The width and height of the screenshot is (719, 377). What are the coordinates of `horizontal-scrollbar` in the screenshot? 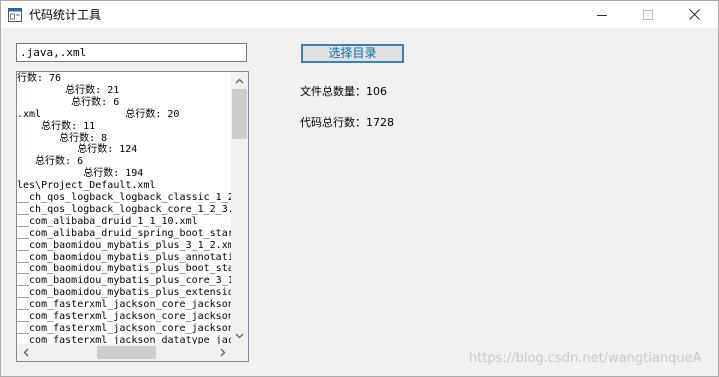 It's located at (124, 352).